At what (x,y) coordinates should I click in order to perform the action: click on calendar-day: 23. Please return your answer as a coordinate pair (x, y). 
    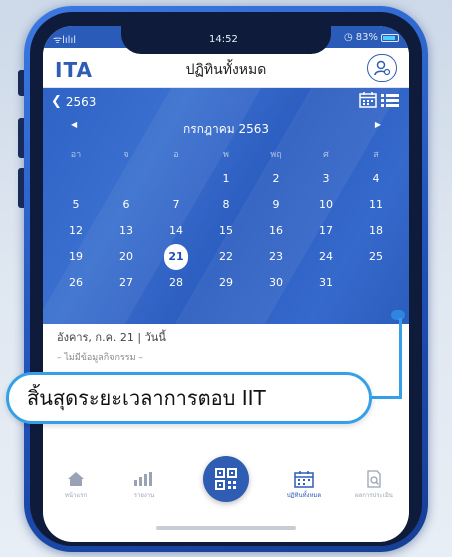
    Looking at the image, I should click on (276, 257).